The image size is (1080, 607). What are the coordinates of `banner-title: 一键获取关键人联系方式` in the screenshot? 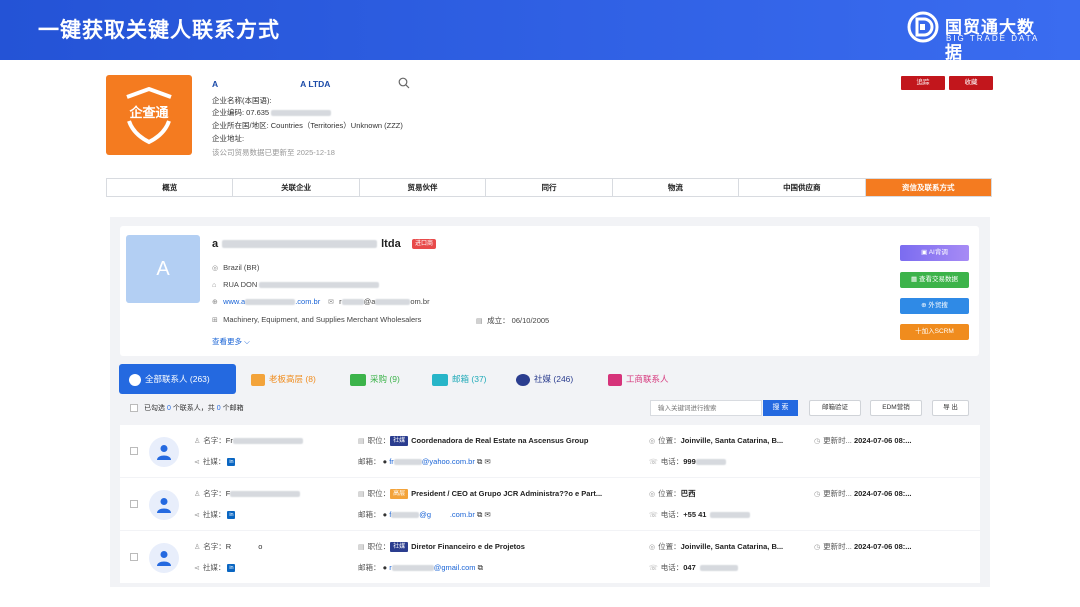 It's located at (159, 30).